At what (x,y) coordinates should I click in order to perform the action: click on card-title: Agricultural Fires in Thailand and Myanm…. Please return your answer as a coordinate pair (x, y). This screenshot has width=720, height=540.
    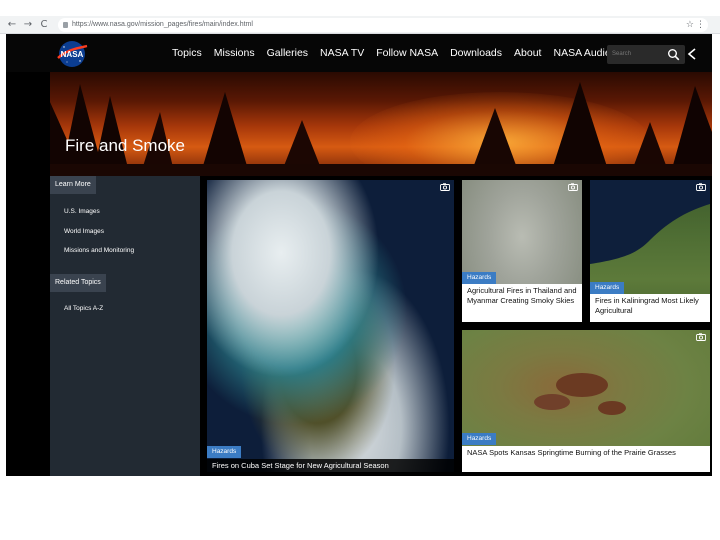
    Looking at the image, I should click on (522, 303).